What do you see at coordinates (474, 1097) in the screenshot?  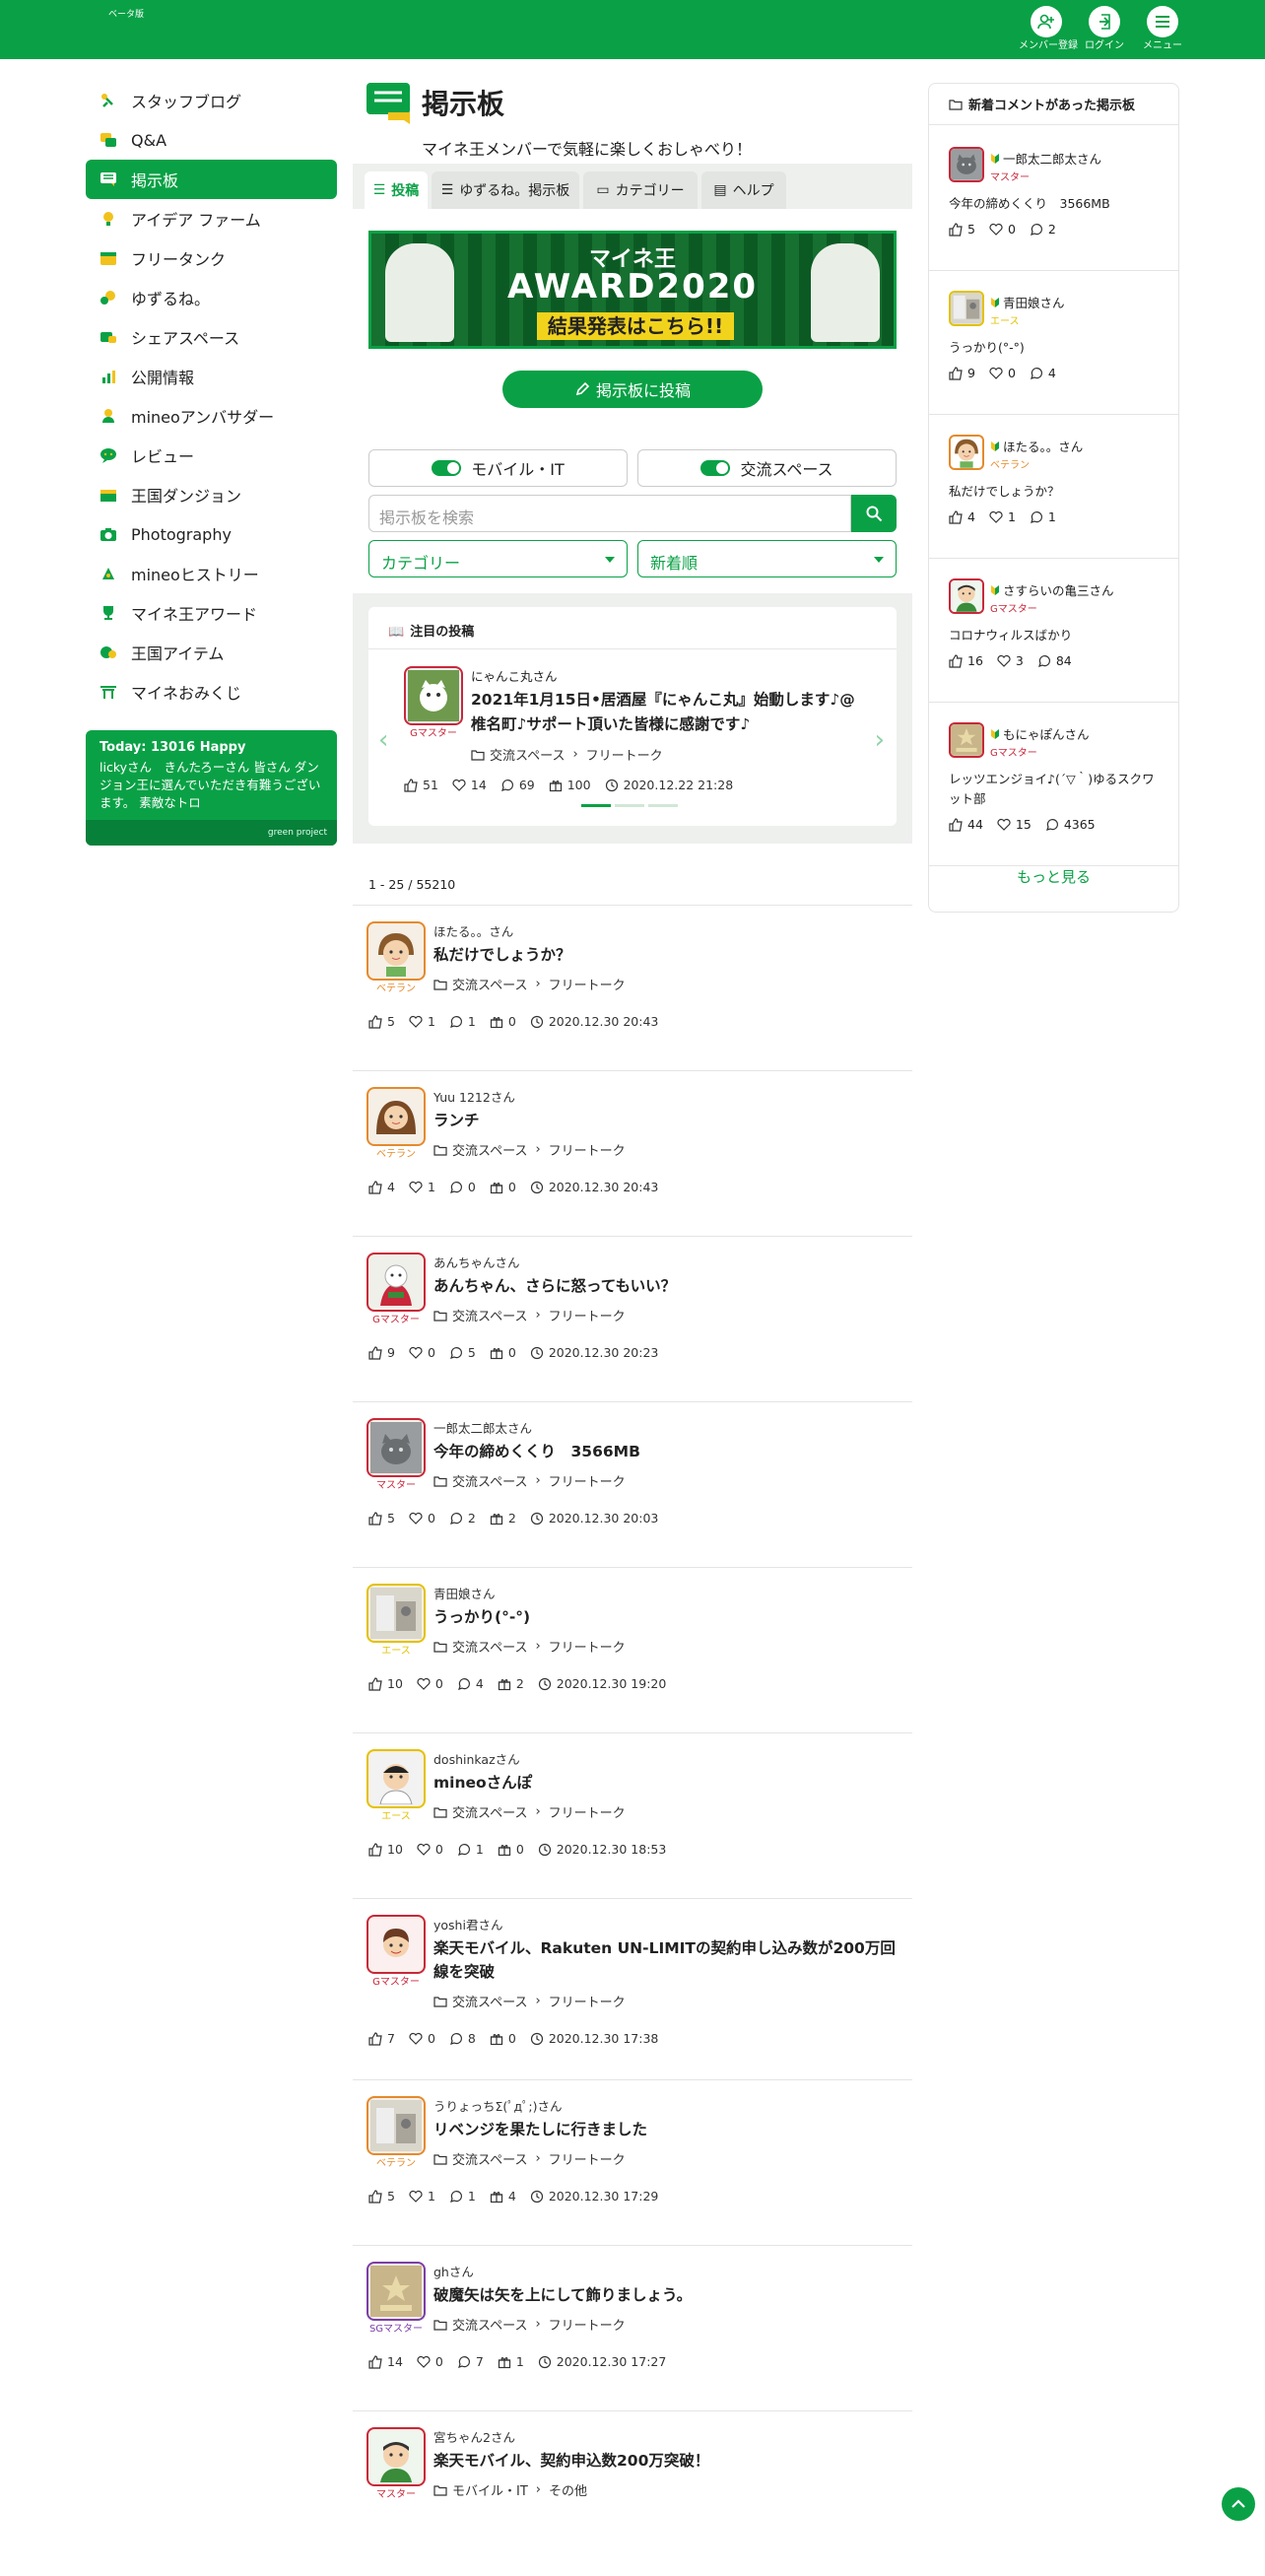 I see `post-user: Yuu 1212さん` at bounding box center [474, 1097].